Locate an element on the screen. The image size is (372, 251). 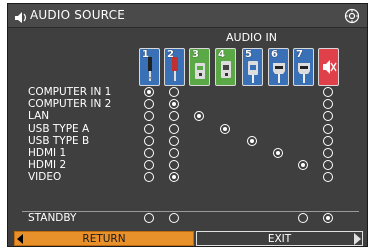
row-computer-in-1-label: COMPUTER IN 1 is located at coordinates (70, 92).